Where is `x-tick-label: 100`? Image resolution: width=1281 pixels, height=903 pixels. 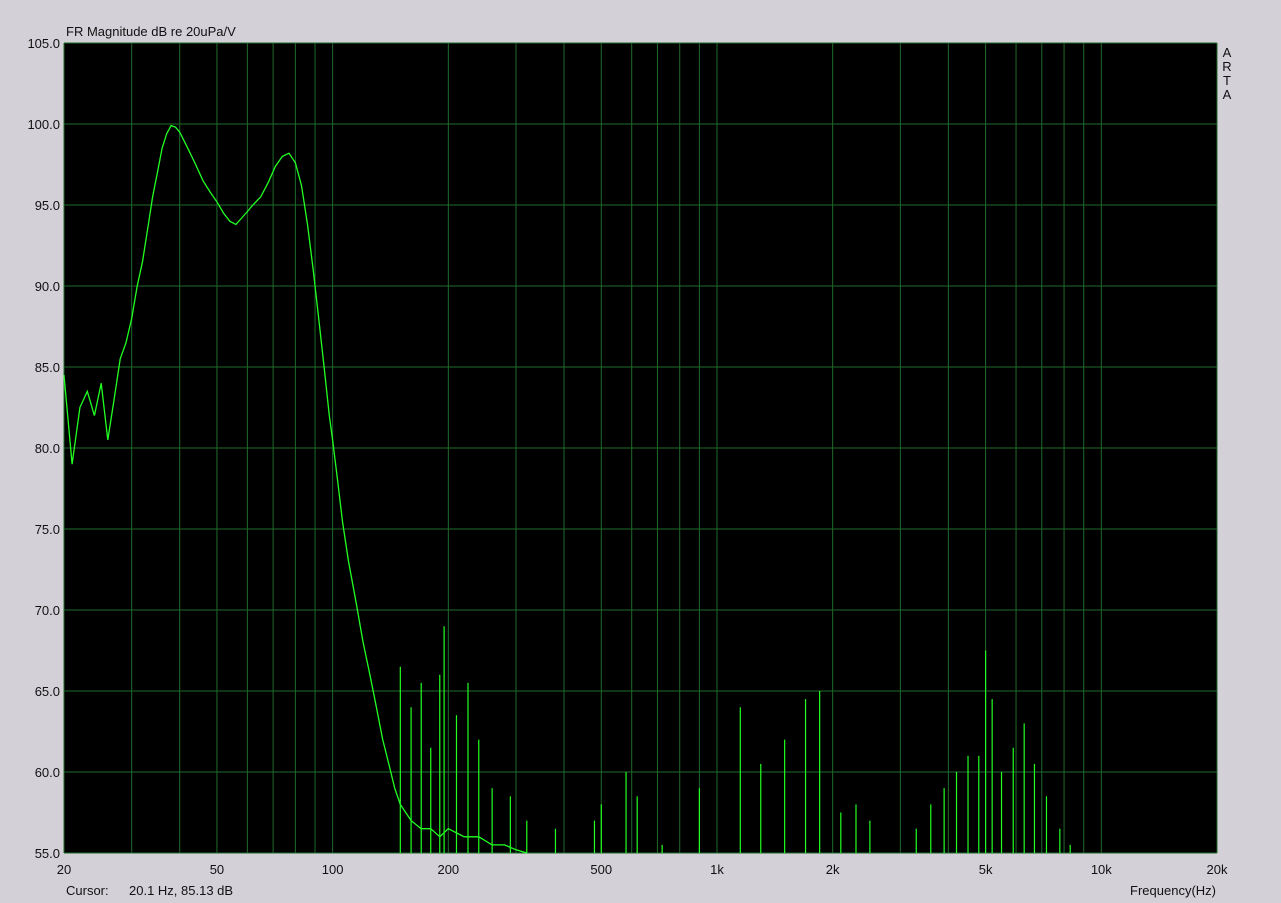
x-tick-label: 100 is located at coordinates (333, 869).